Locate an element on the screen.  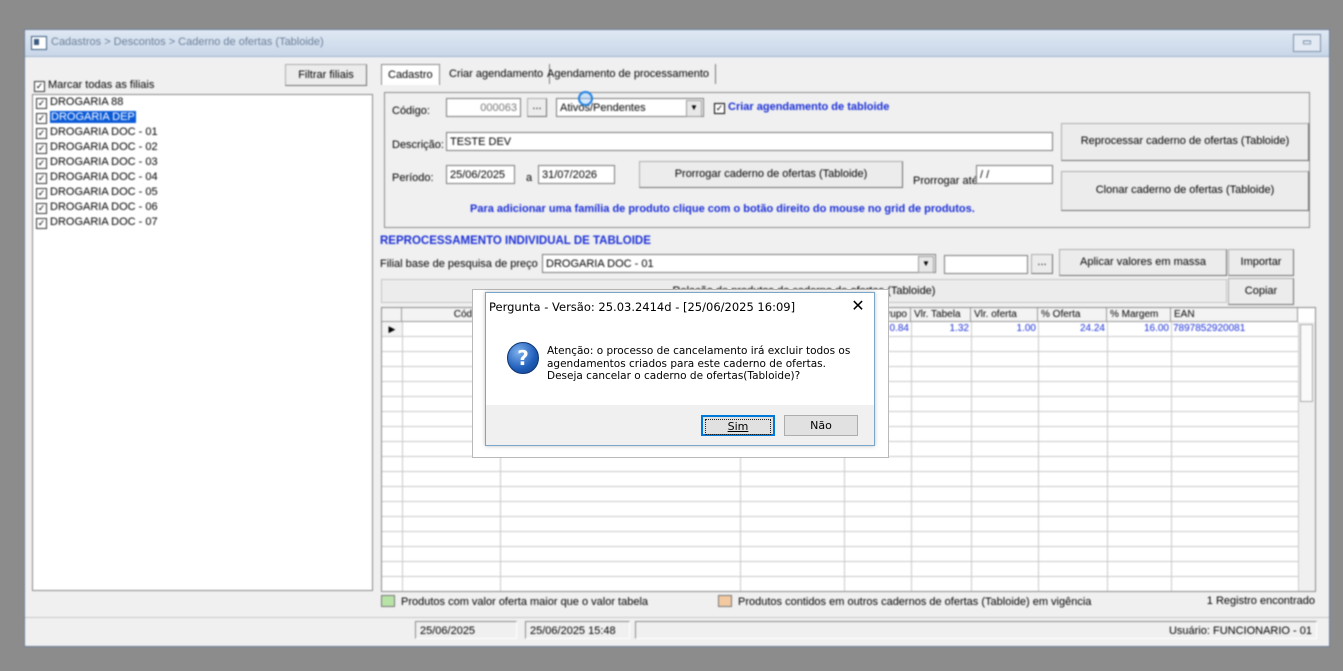
nao-button: Não is located at coordinates (821, 425).